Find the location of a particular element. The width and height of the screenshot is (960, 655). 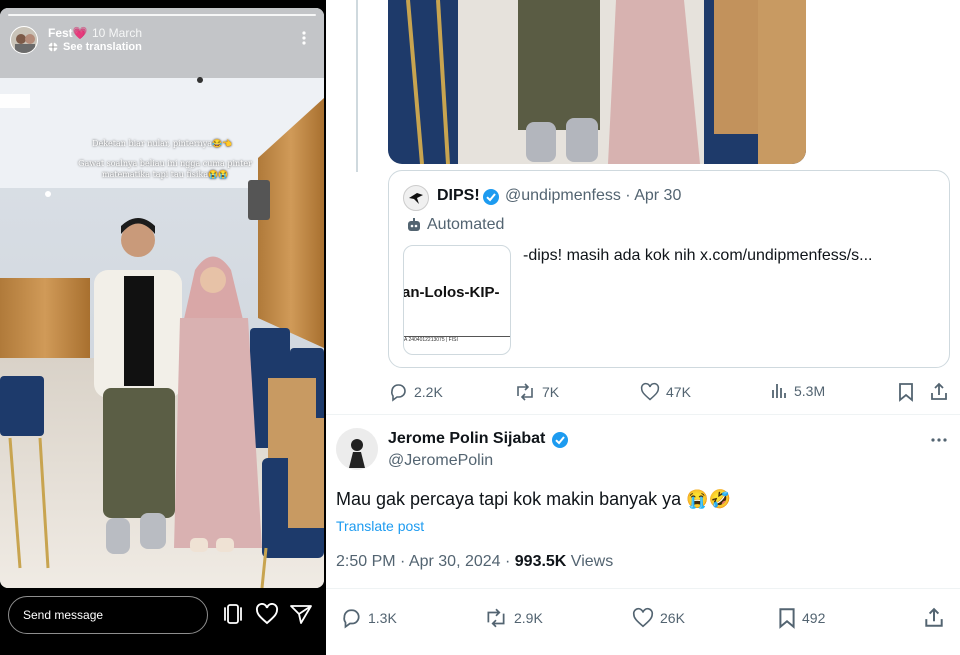

story-username: Fest💗 is located at coordinates (68, 33).